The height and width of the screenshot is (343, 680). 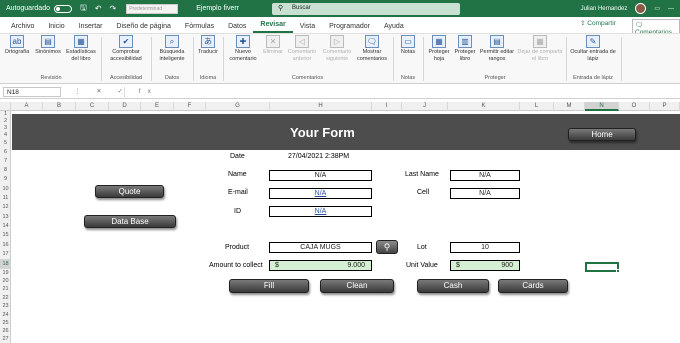 What do you see at coordinates (485, 175) in the screenshot?
I see `last-name-field: N/A` at bounding box center [485, 175].